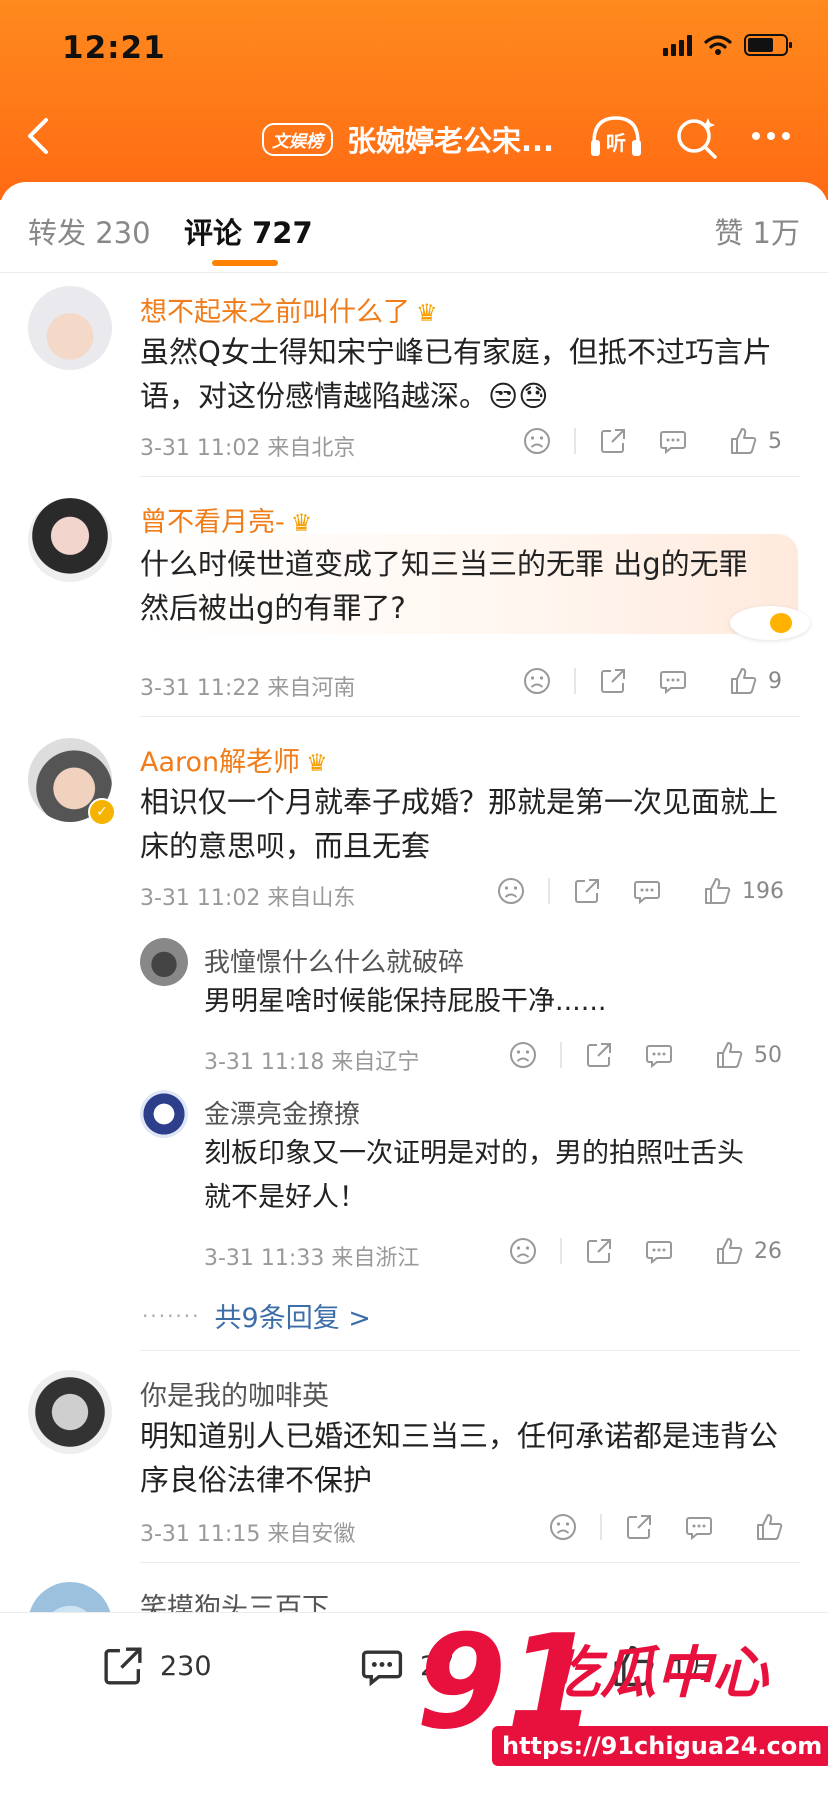  I want to click on search-icon, so click(697, 137).